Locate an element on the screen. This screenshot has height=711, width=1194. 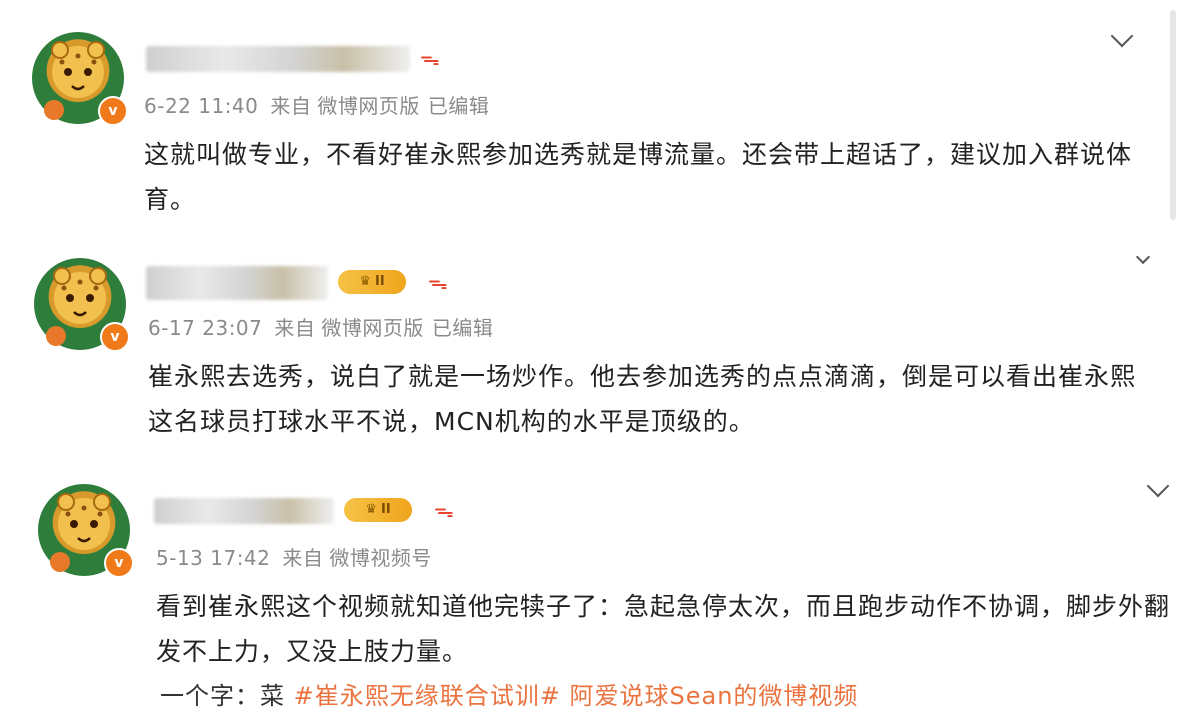
post-date: 6-22 11:40 is located at coordinates (201, 106).